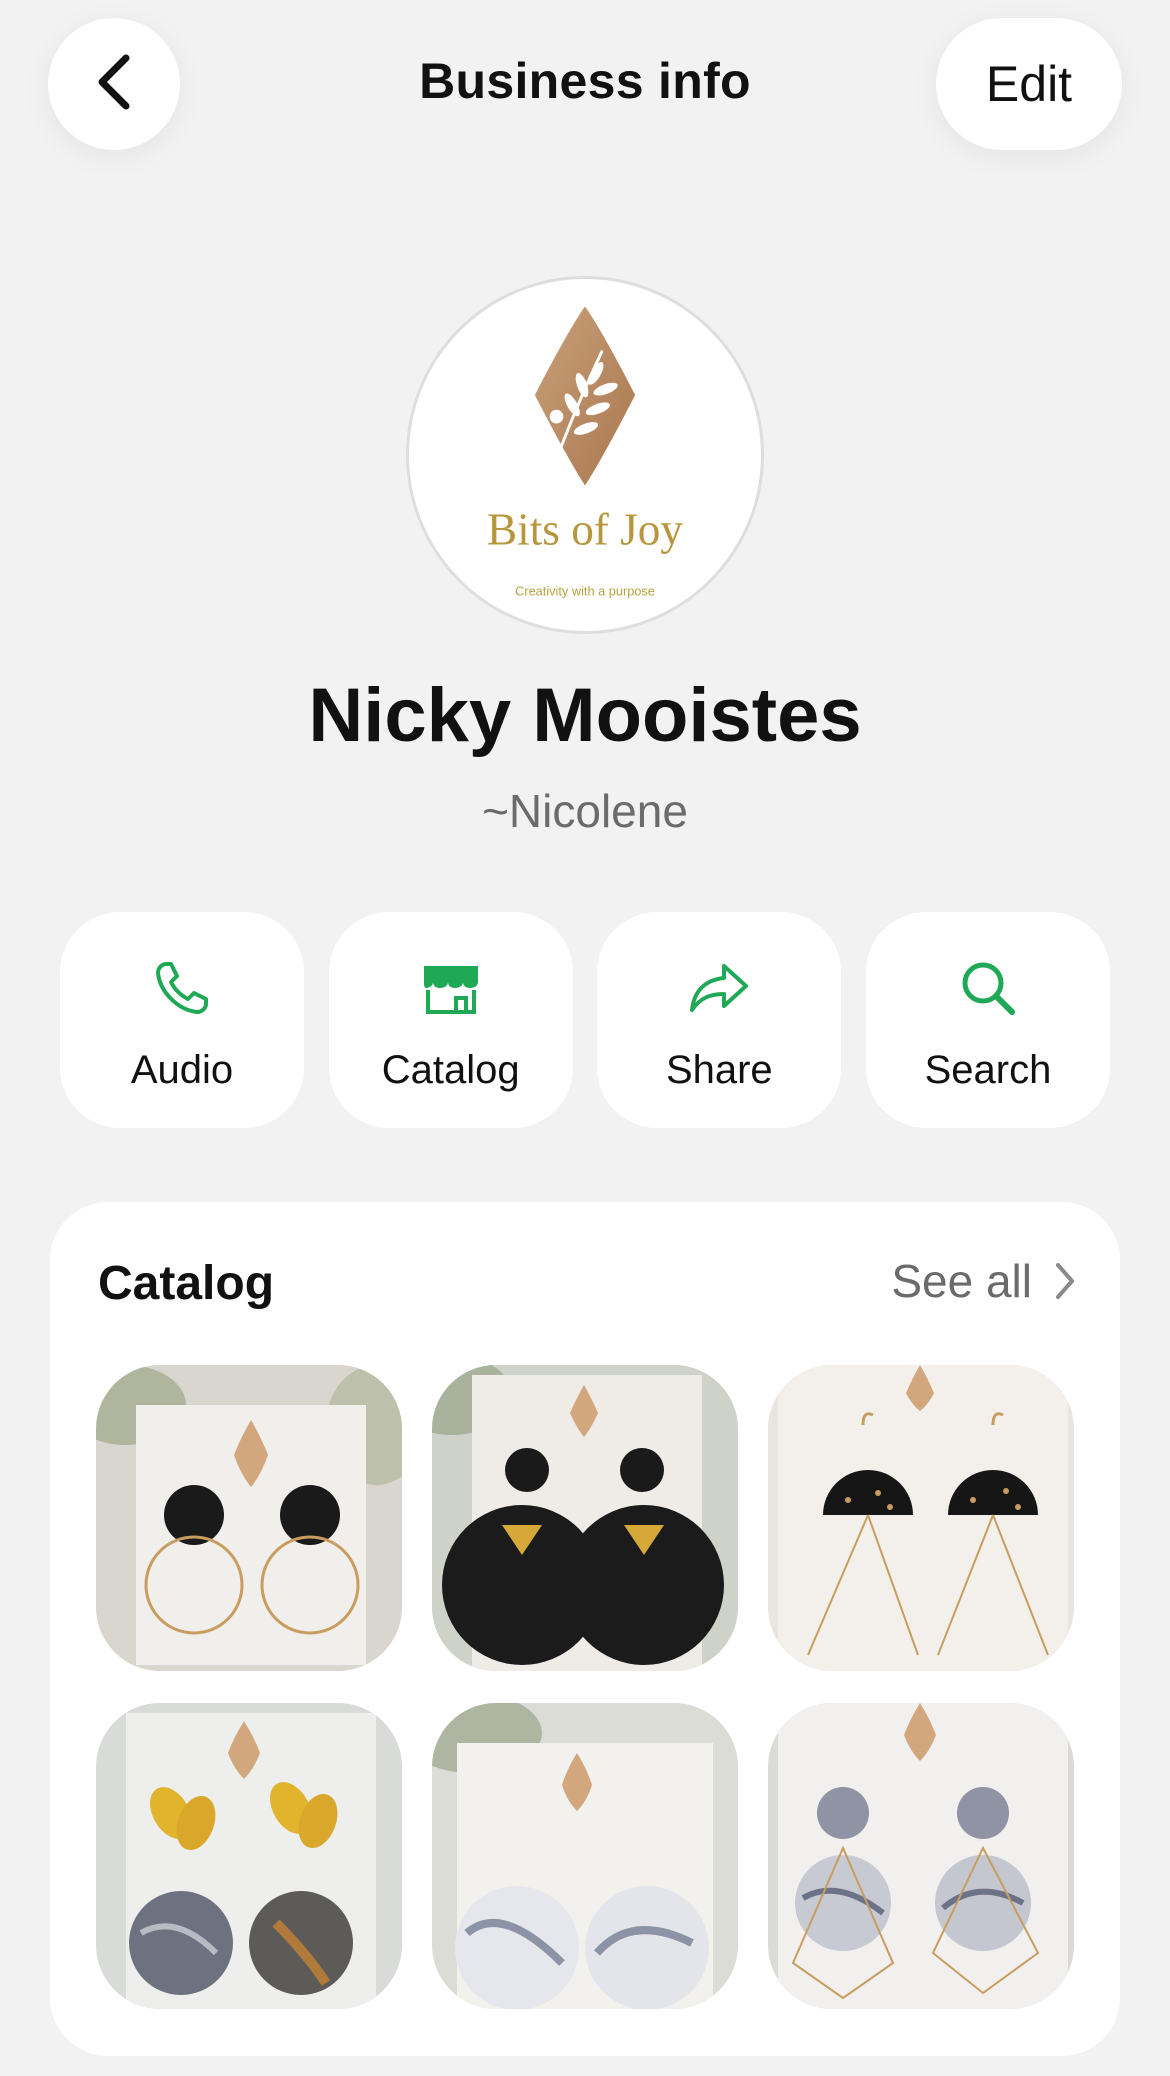  What do you see at coordinates (182, 1070) in the screenshot?
I see `audio-label: Audio` at bounding box center [182, 1070].